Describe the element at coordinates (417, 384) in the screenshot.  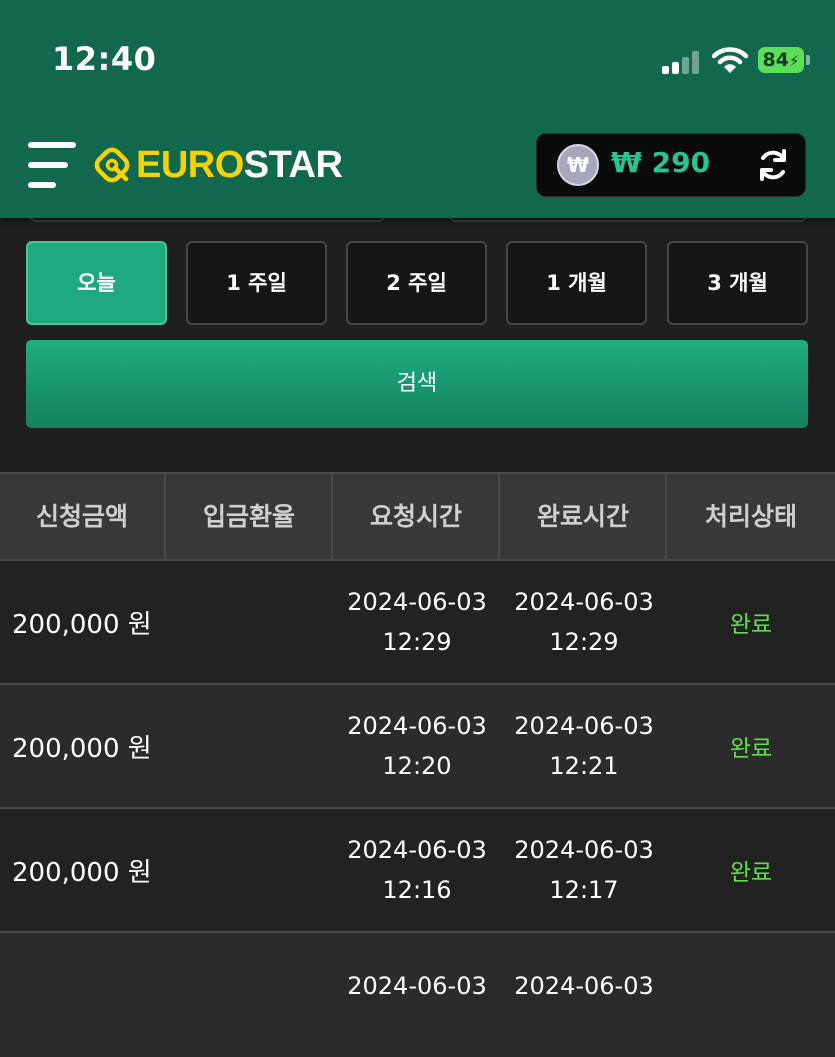
I see `search-button: 검색` at that location.